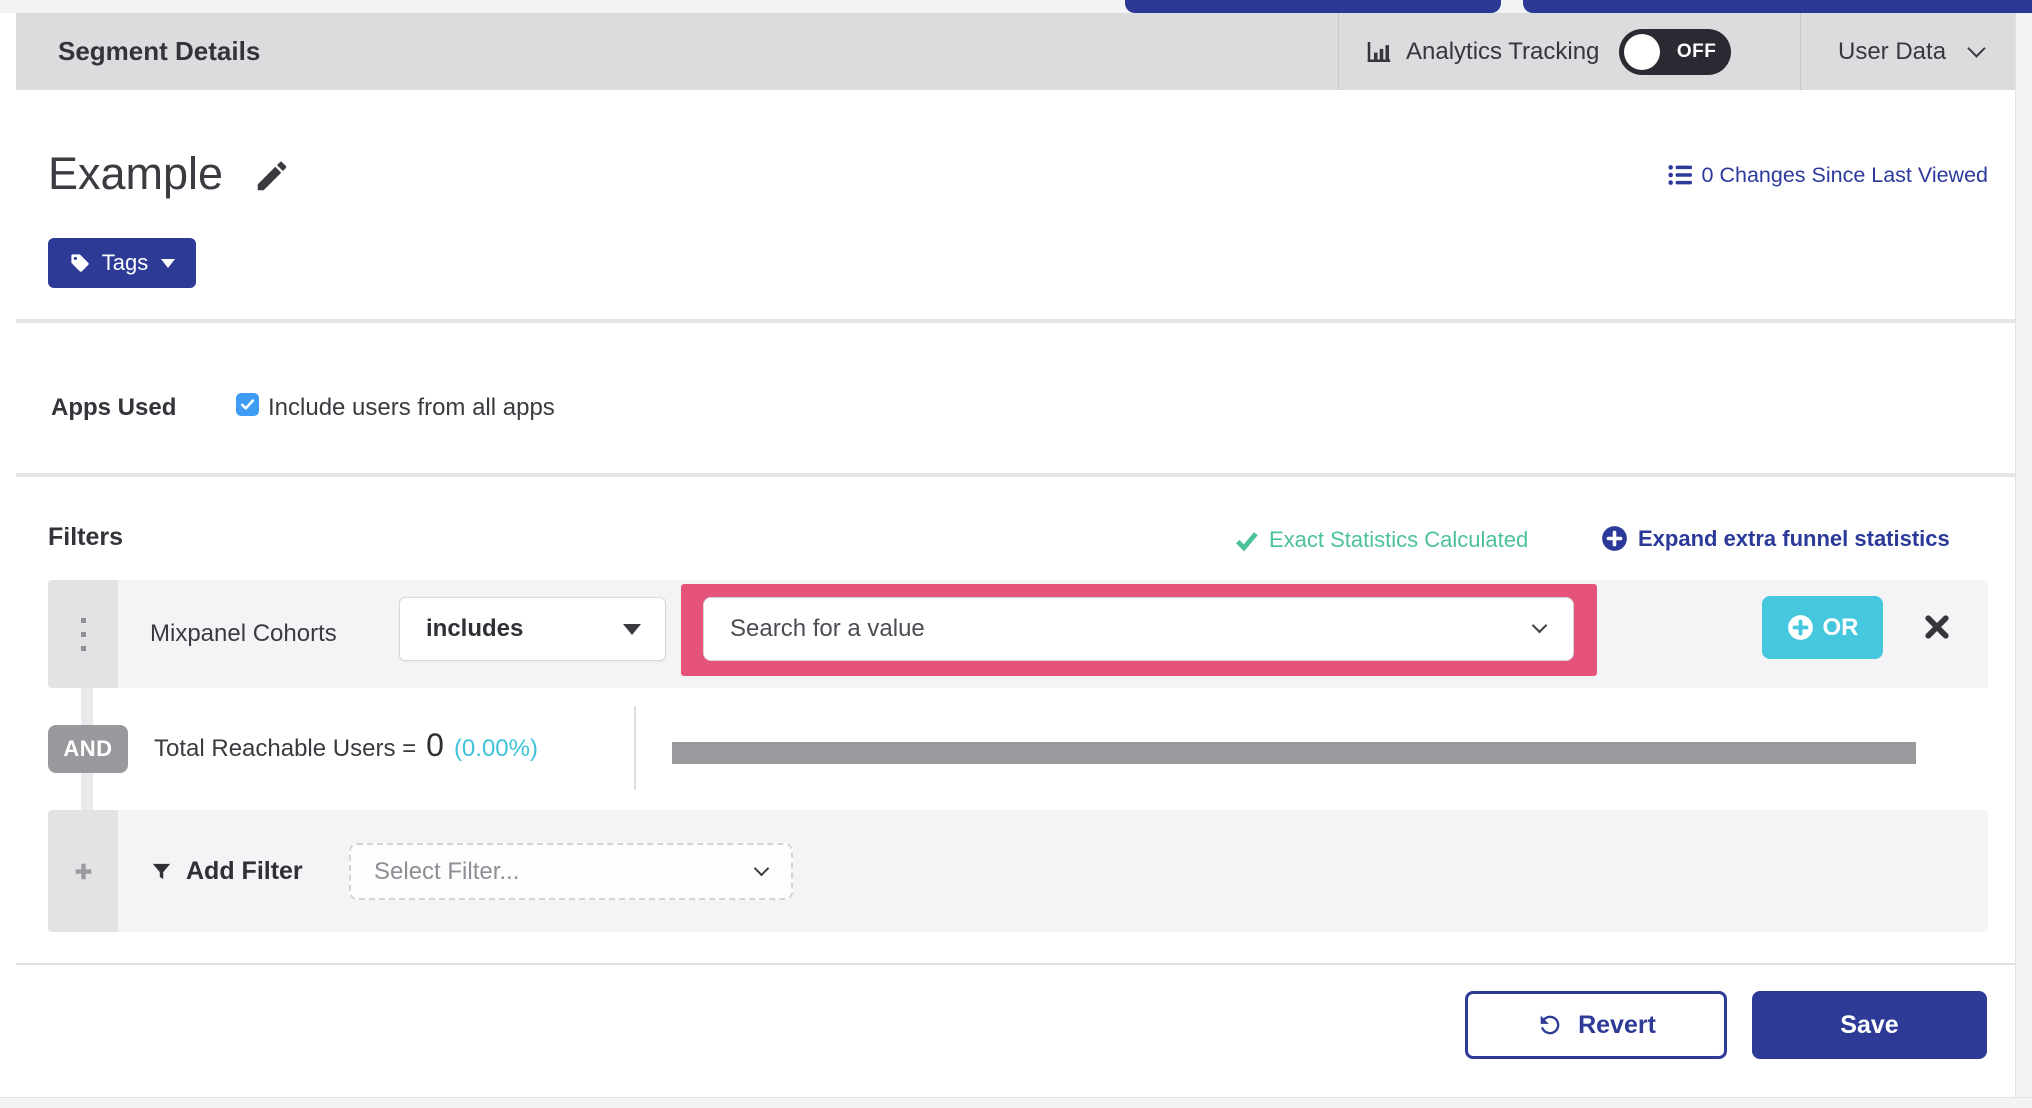  Describe the element at coordinates (1617, 1024) in the screenshot. I see `revert-button-label: Revert` at that location.